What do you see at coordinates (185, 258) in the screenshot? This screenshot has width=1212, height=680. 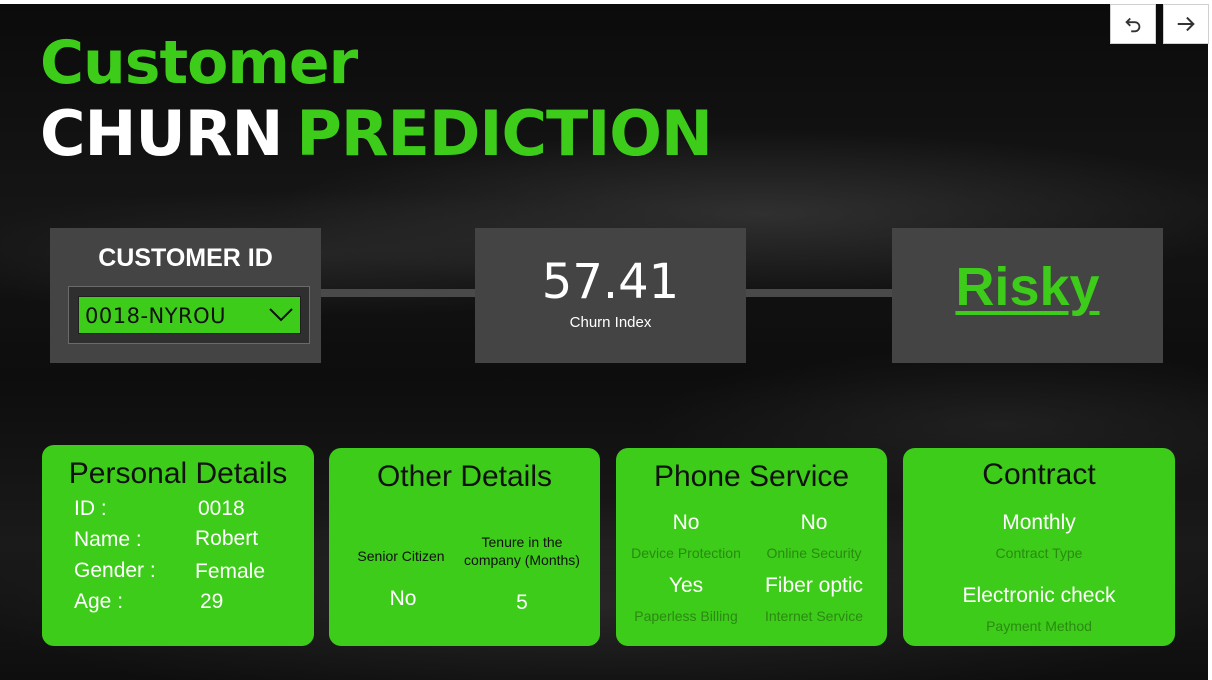 I see `customer-id-label: CUSTOMER ID` at bounding box center [185, 258].